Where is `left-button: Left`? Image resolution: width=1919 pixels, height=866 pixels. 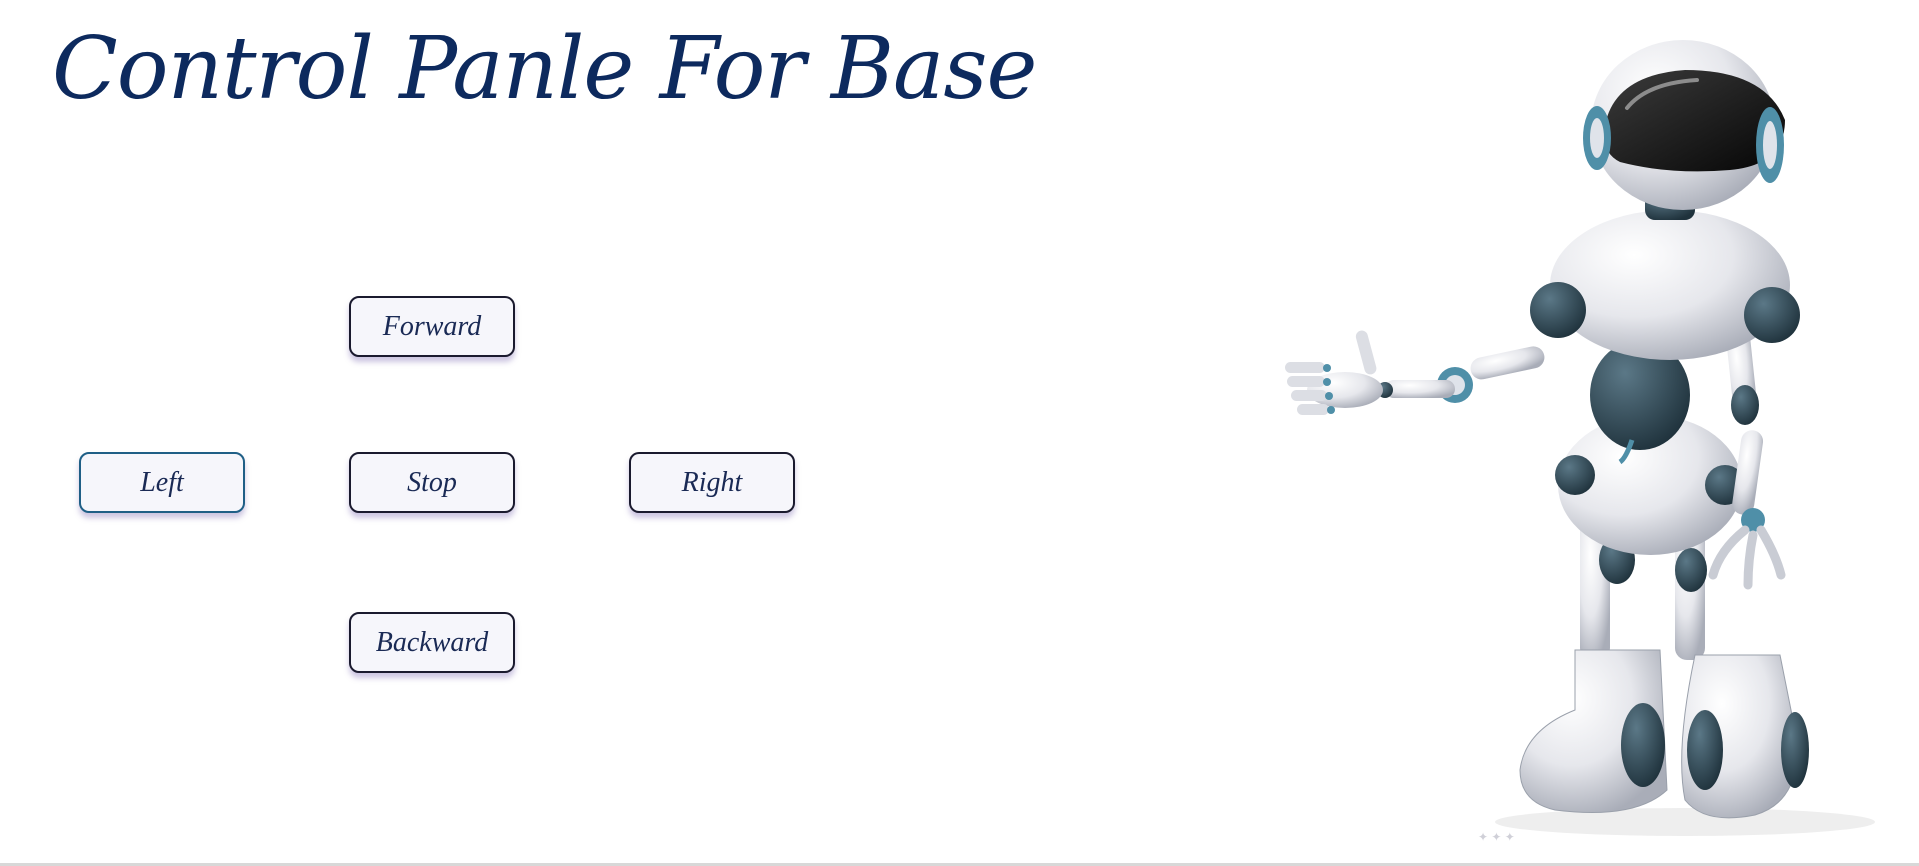
left-button: Left is located at coordinates (162, 482).